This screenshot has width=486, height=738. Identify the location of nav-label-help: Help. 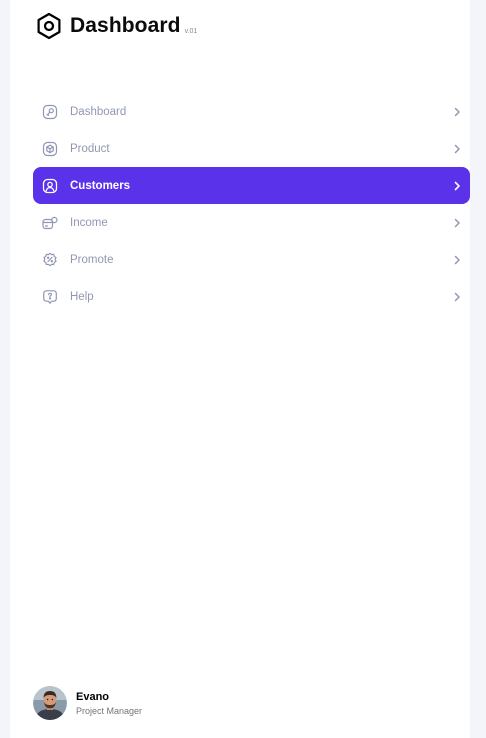
(82, 296).